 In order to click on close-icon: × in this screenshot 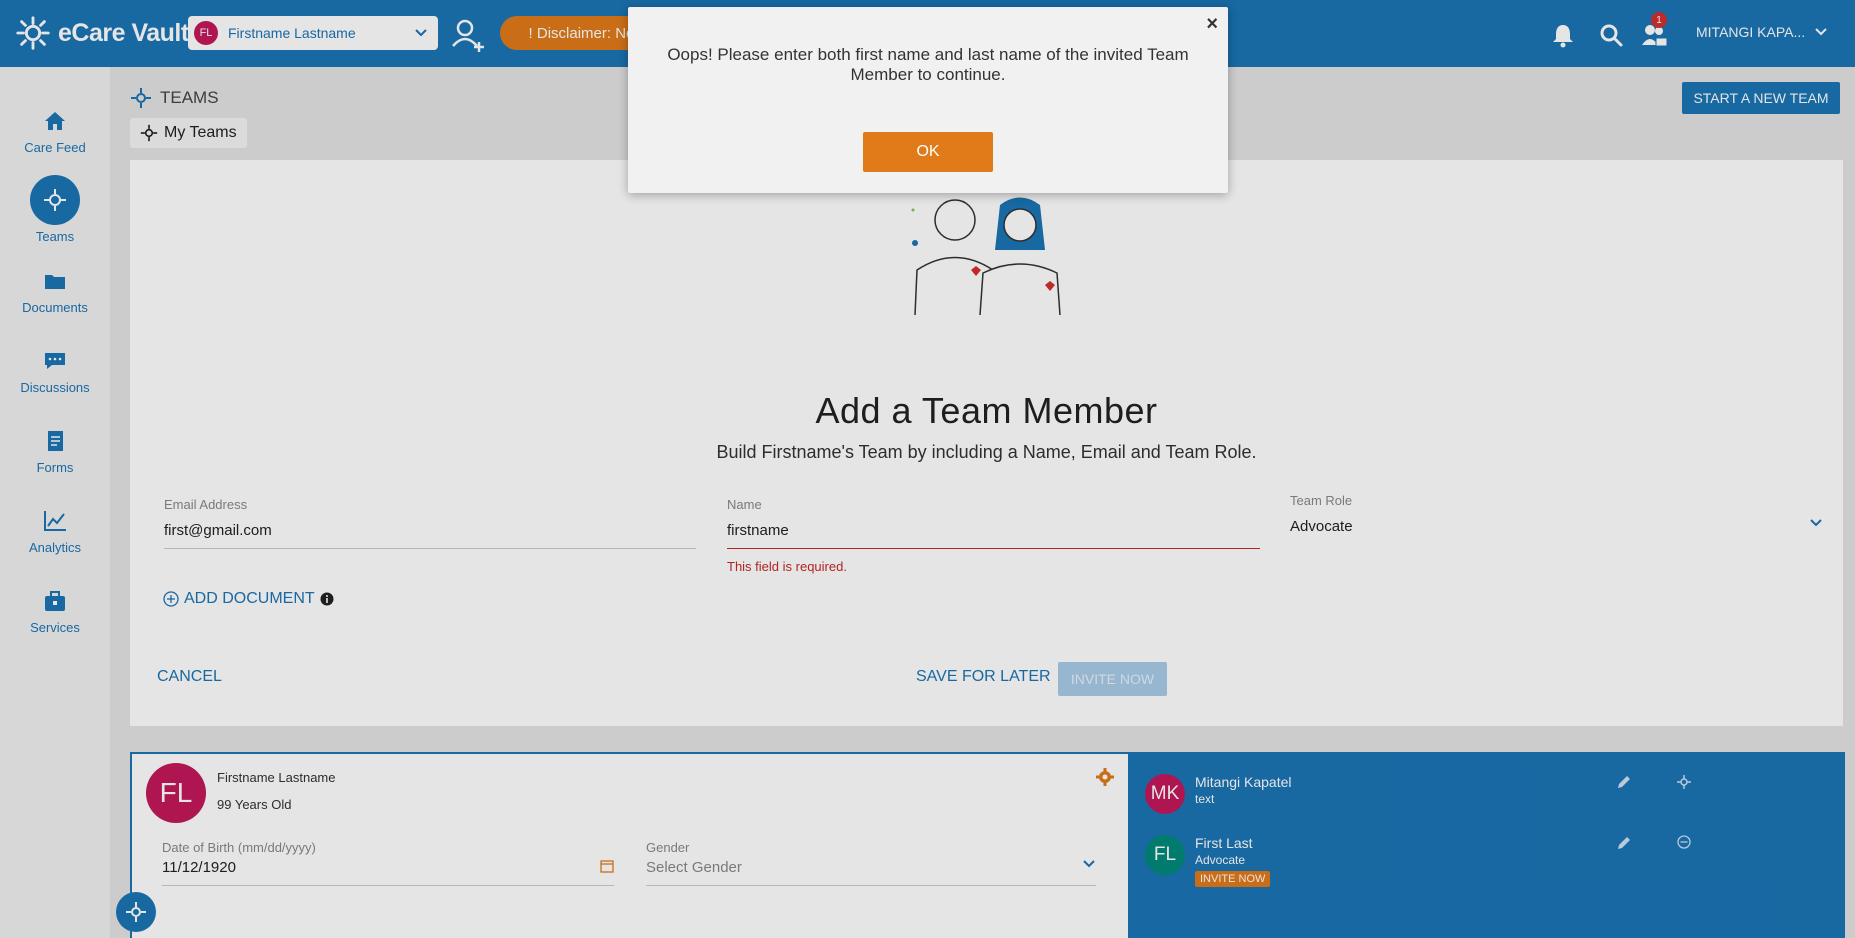, I will do `click(1212, 24)`.